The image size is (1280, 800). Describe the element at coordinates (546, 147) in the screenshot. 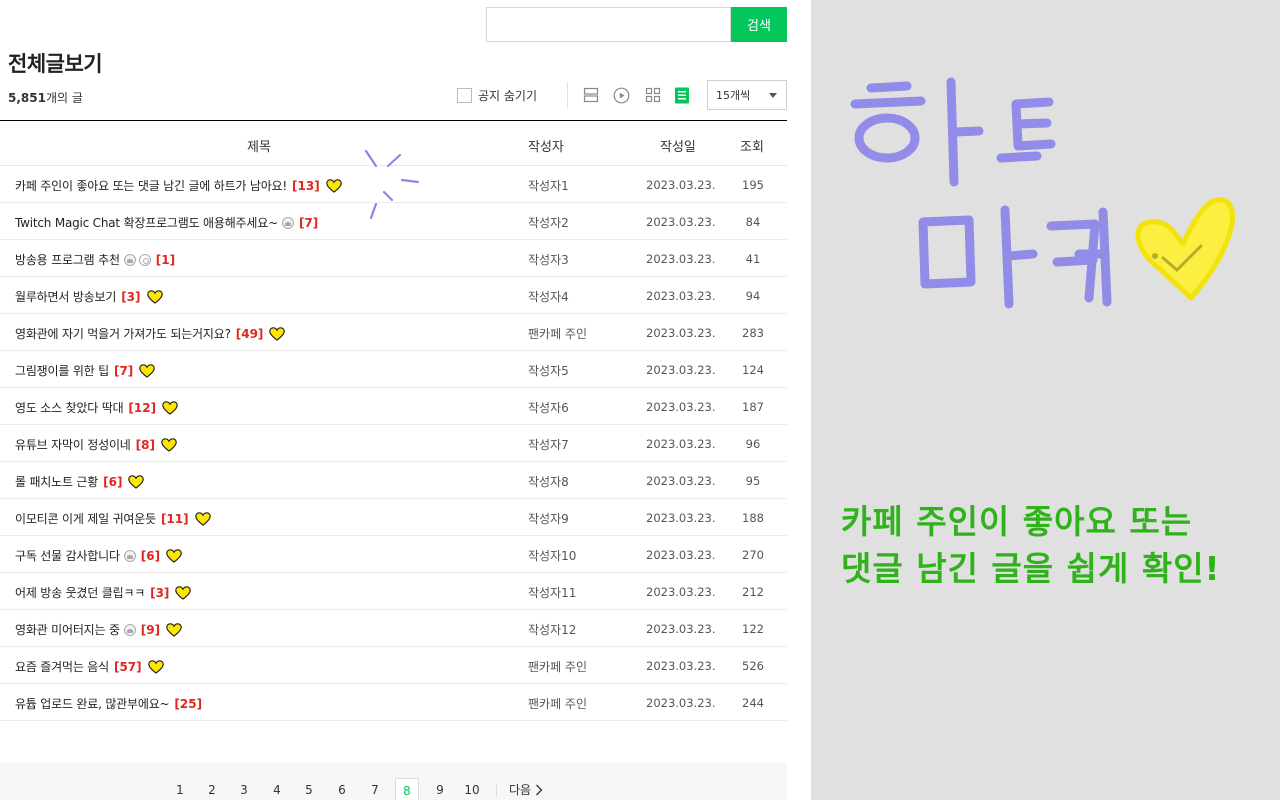

I see `header-author: 작성자` at that location.